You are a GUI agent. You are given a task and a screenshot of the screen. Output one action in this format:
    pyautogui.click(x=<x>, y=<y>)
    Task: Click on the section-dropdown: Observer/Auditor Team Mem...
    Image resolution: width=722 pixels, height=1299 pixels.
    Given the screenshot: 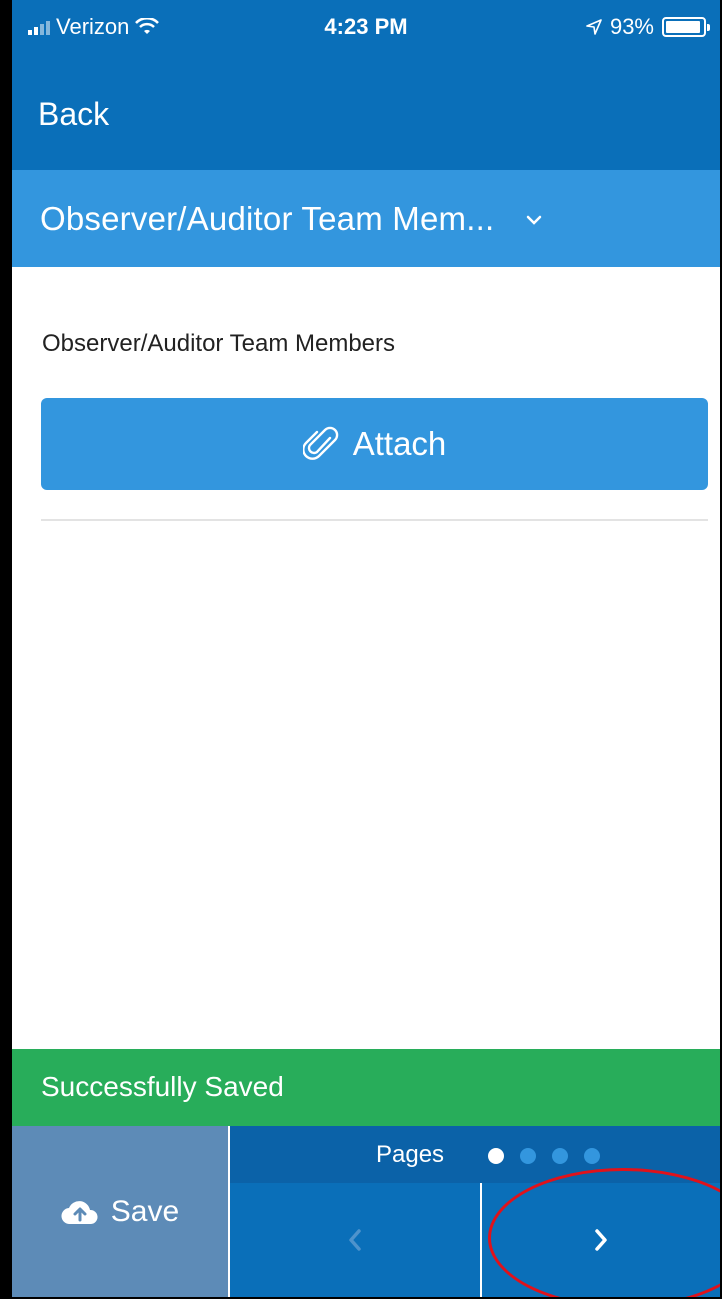 What is the action you would take?
    pyautogui.click(x=366, y=218)
    